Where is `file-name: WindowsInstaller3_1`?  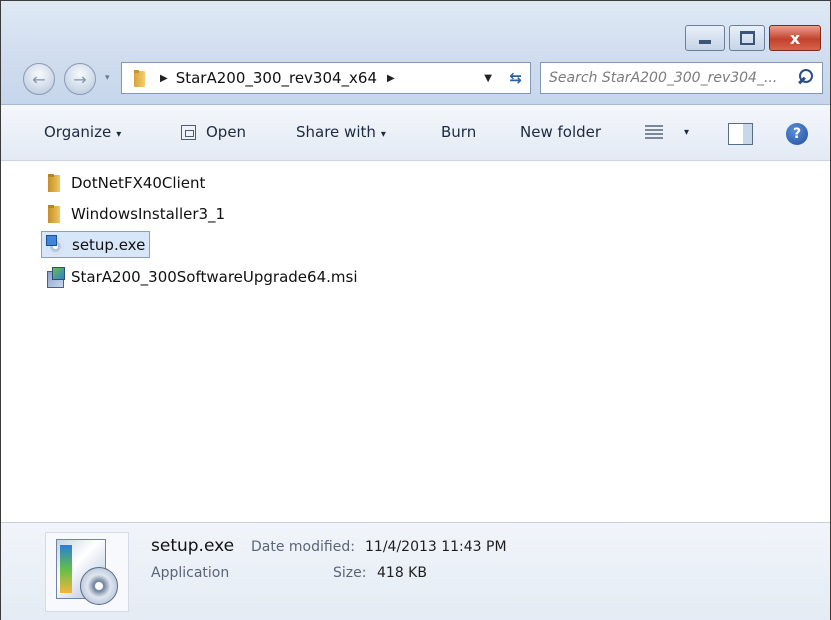 file-name: WindowsInstaller3_1 is located at coordinates (148, 213).